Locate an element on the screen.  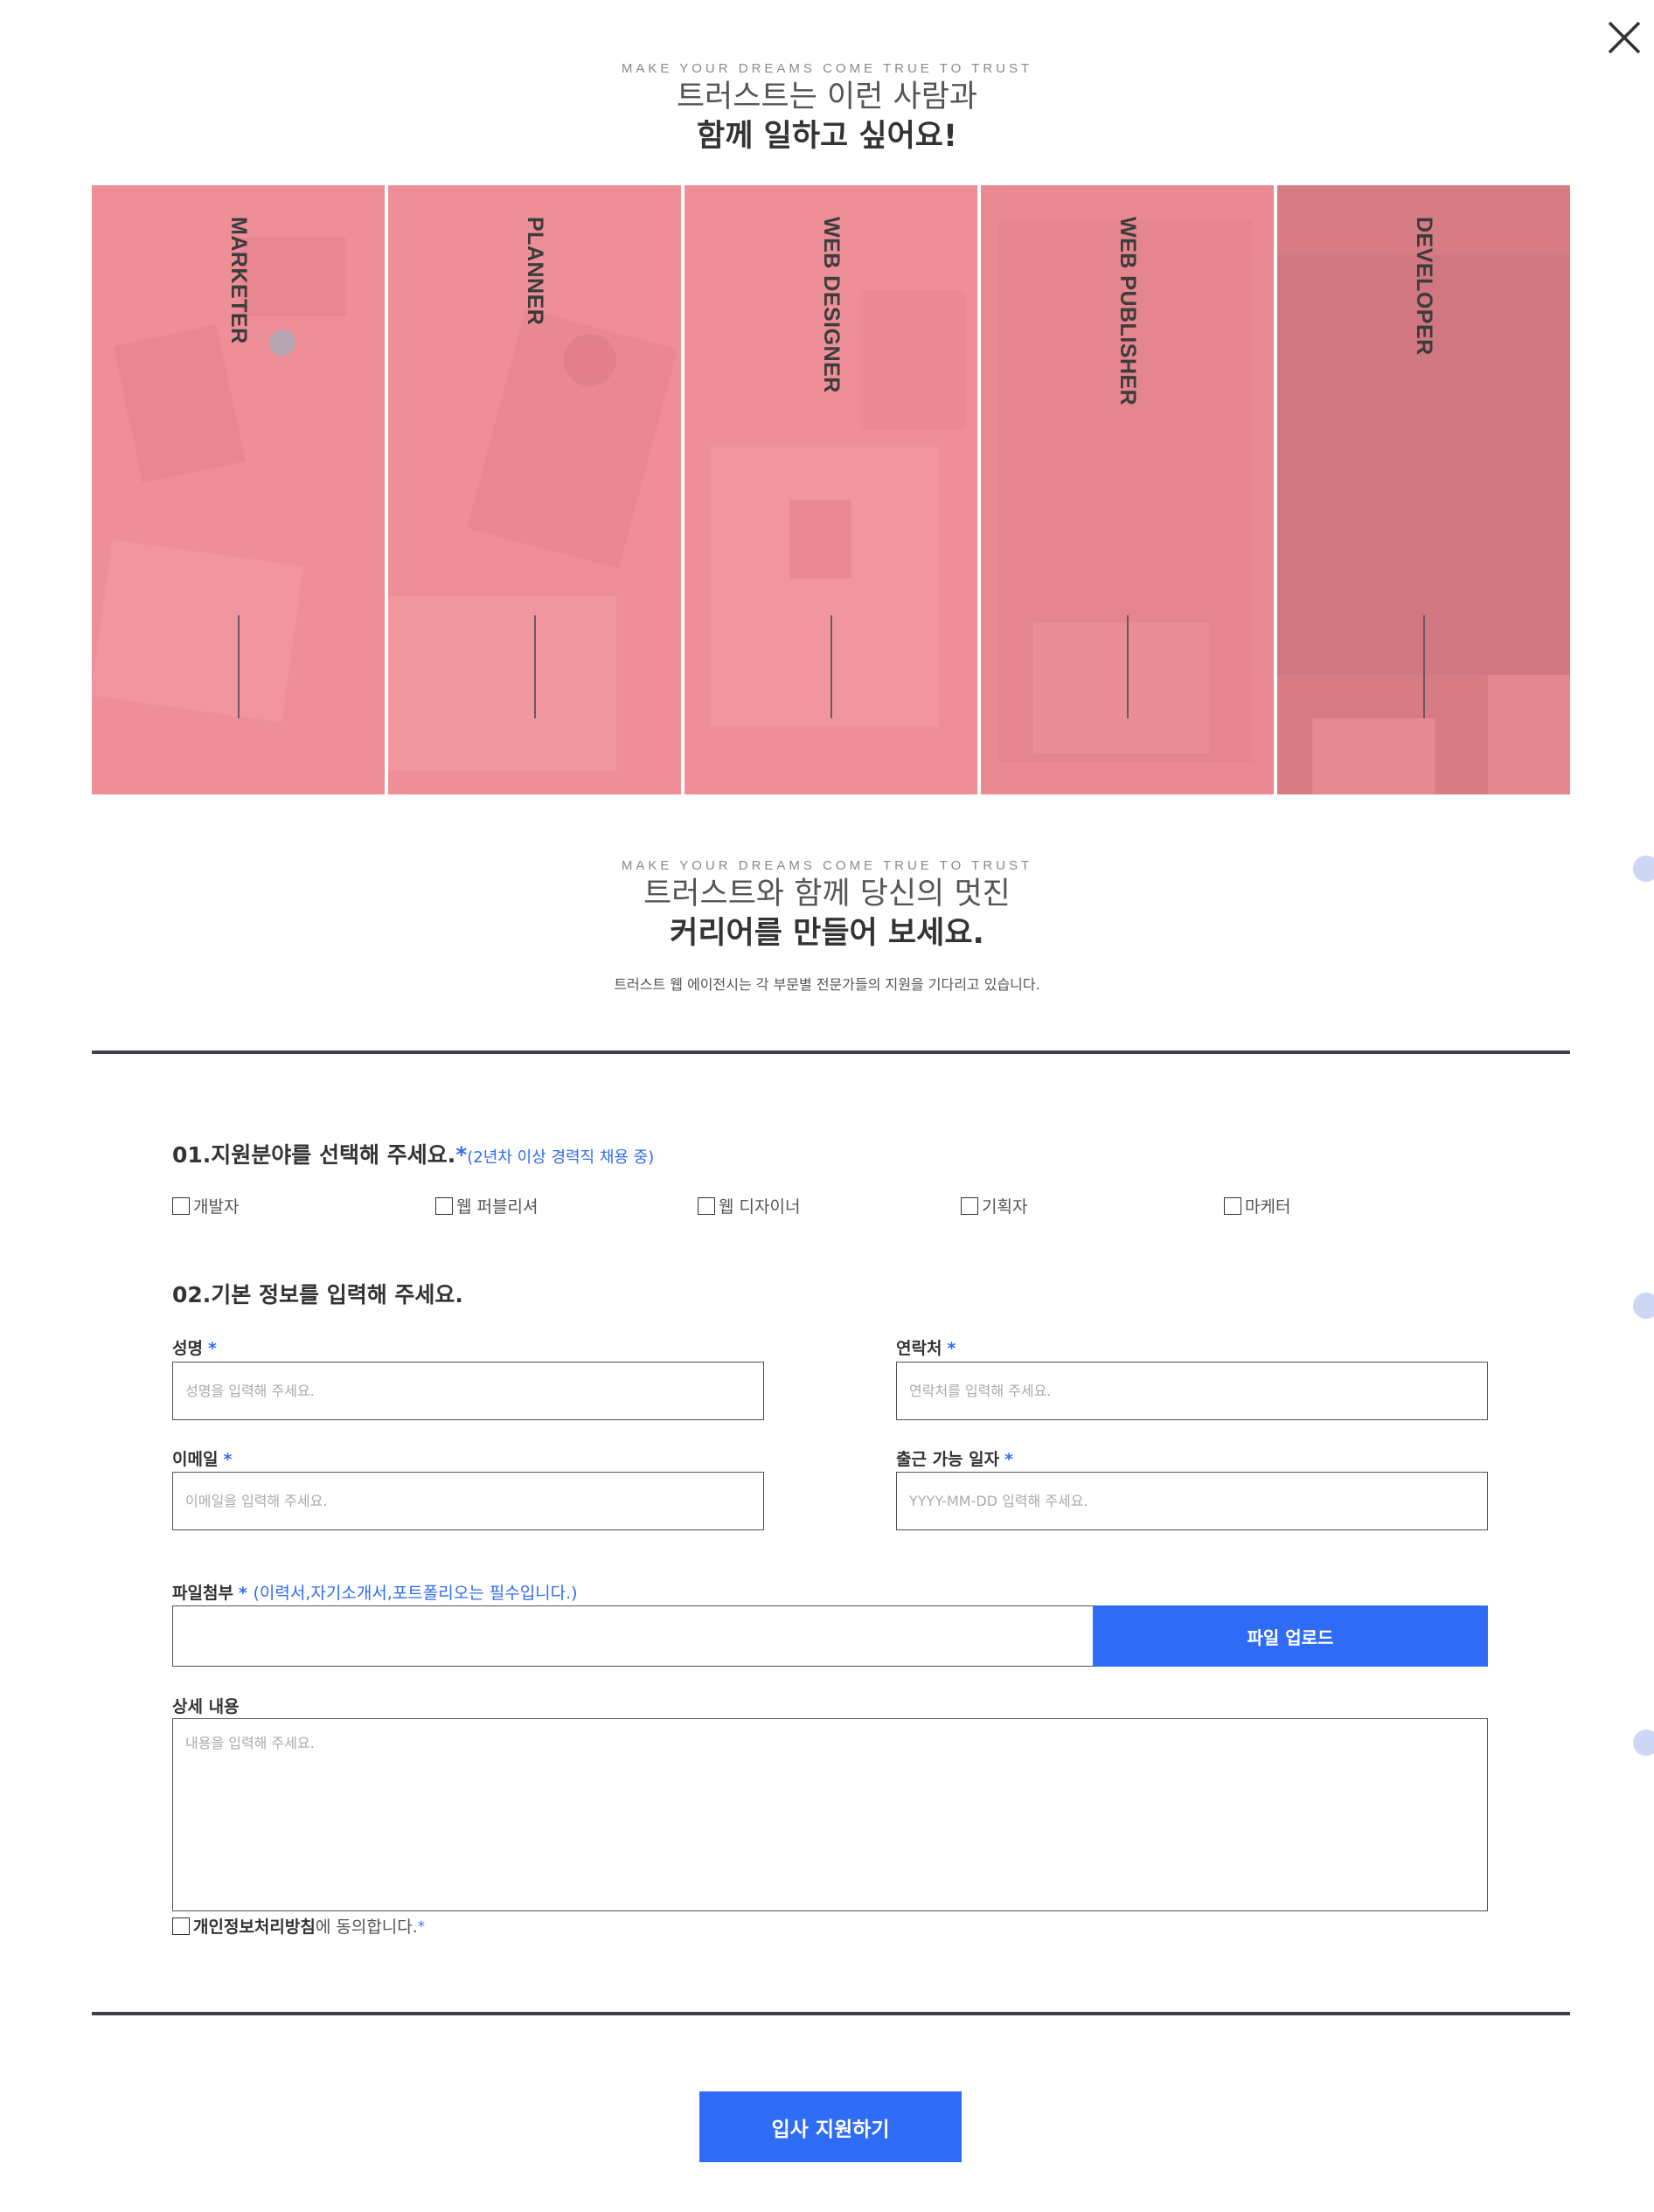
panel-web-publisher: WEB PUBLISHER is located at coordinates (1127, 489).